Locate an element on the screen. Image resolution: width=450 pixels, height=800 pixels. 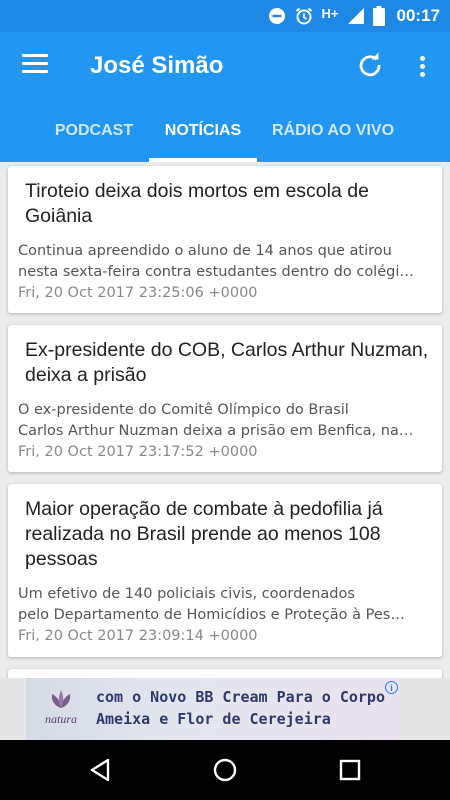
tab-radio-ao-vivo: RÁDIO AO VIVO is located at coordinates (333, 131).